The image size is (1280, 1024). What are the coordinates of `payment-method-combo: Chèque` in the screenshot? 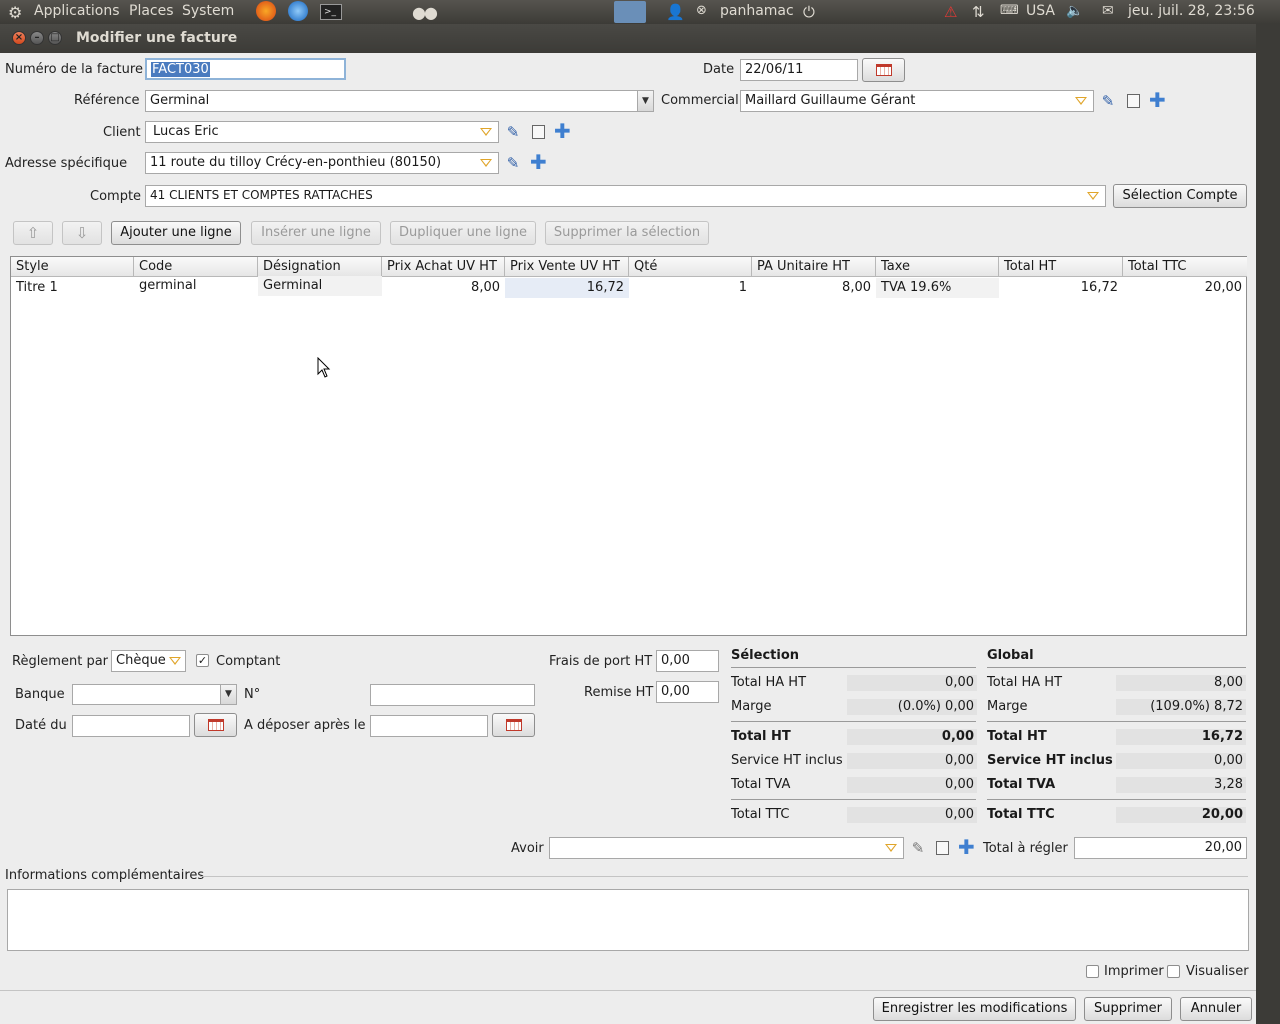 It's located at (148, 661).